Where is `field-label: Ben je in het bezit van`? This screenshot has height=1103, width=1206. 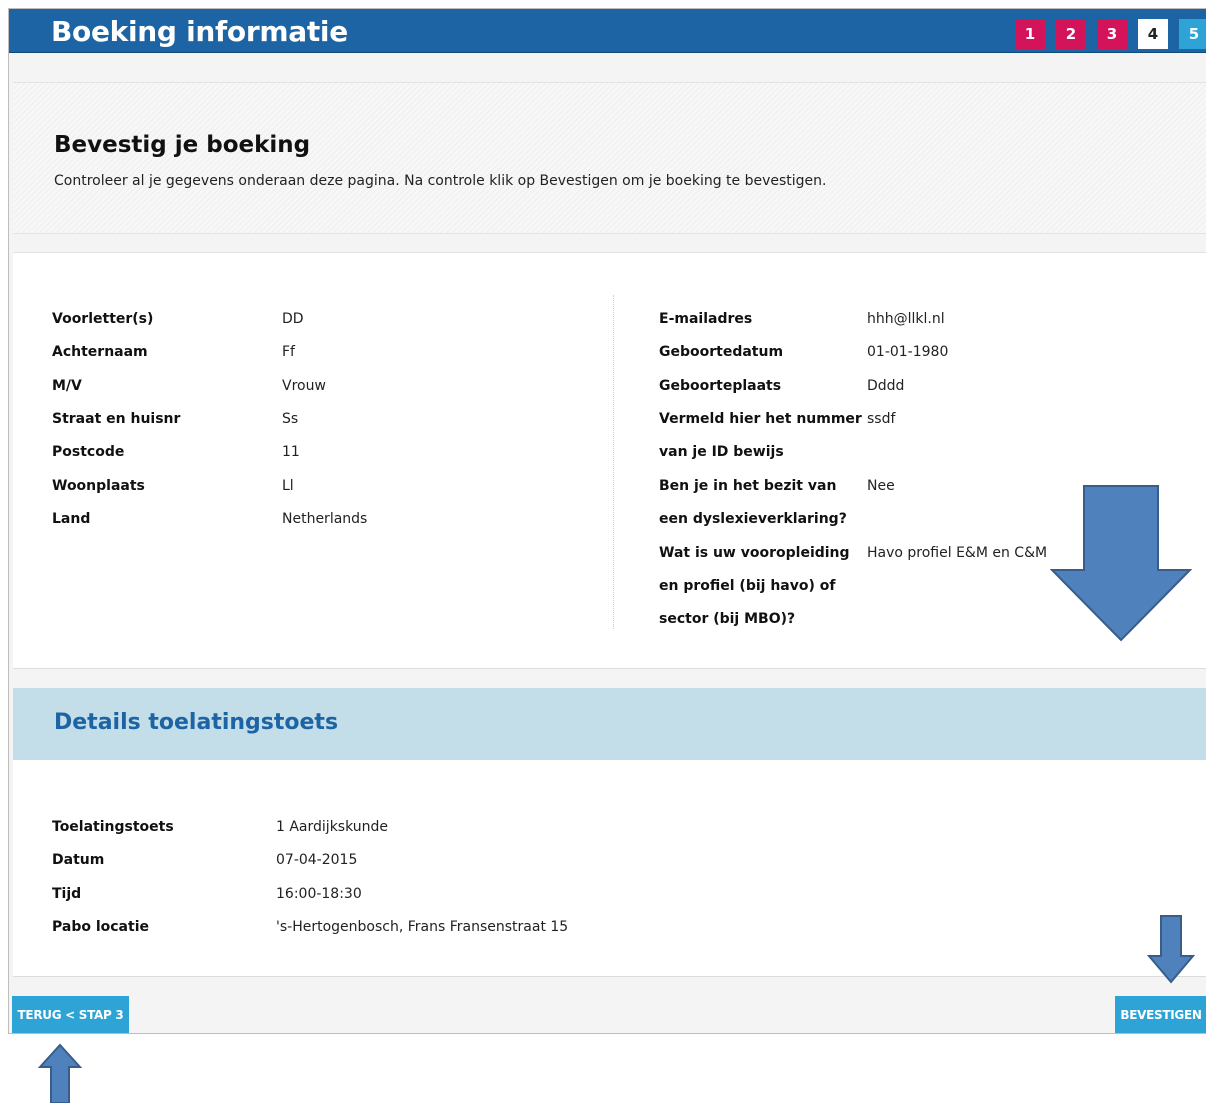 field-label: Ben je in het bezit van is located at coordinates (748, 486).